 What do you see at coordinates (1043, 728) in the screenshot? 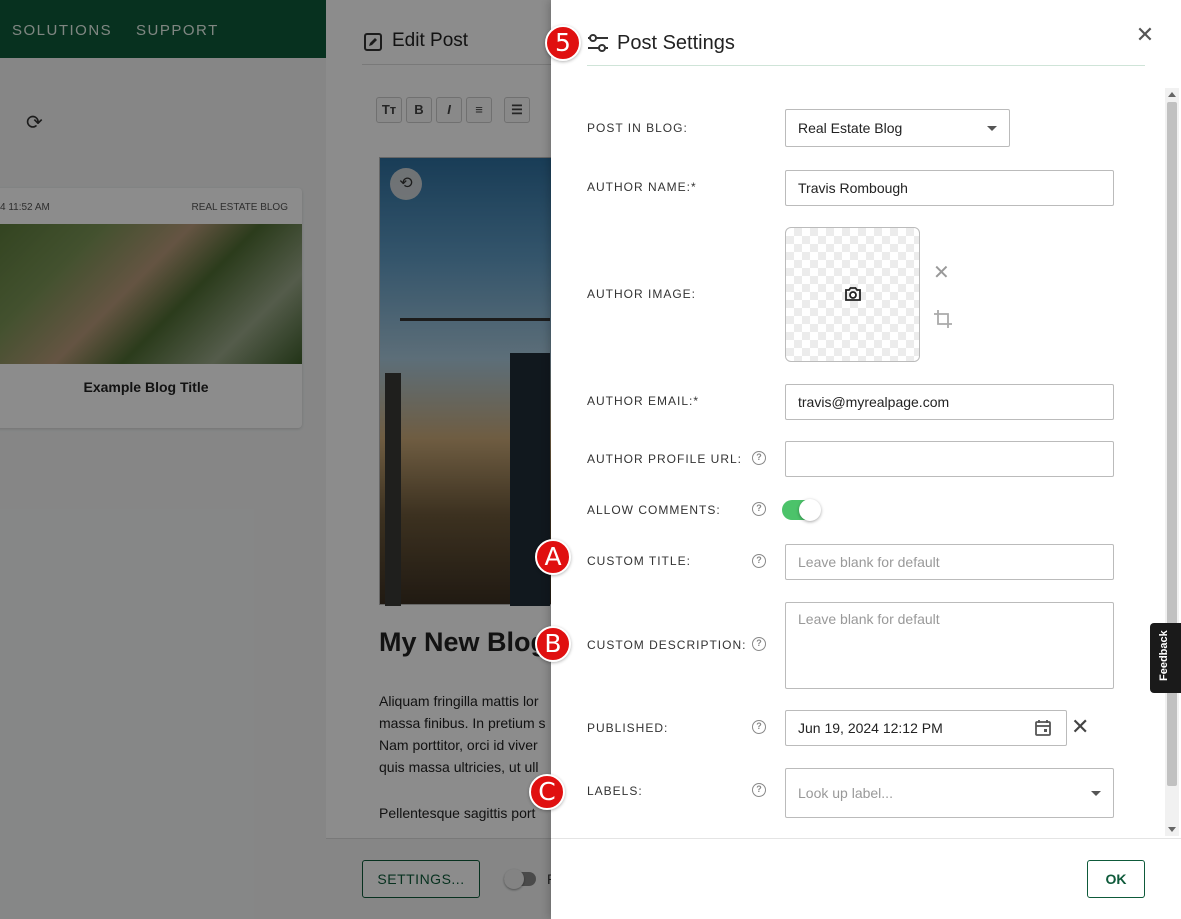
I see `calendar-icon` at bounding box center [1043, 728].